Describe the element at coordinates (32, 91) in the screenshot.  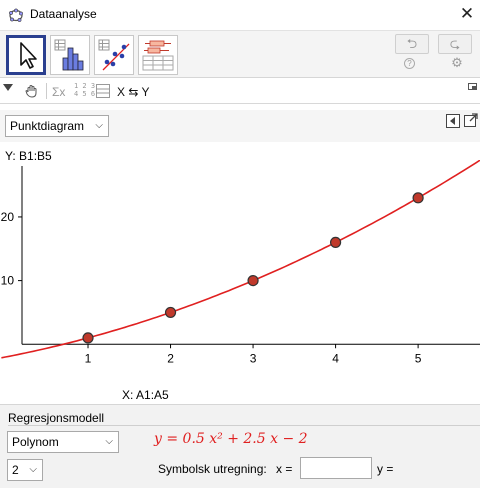
I see `hand-icon` at that location.